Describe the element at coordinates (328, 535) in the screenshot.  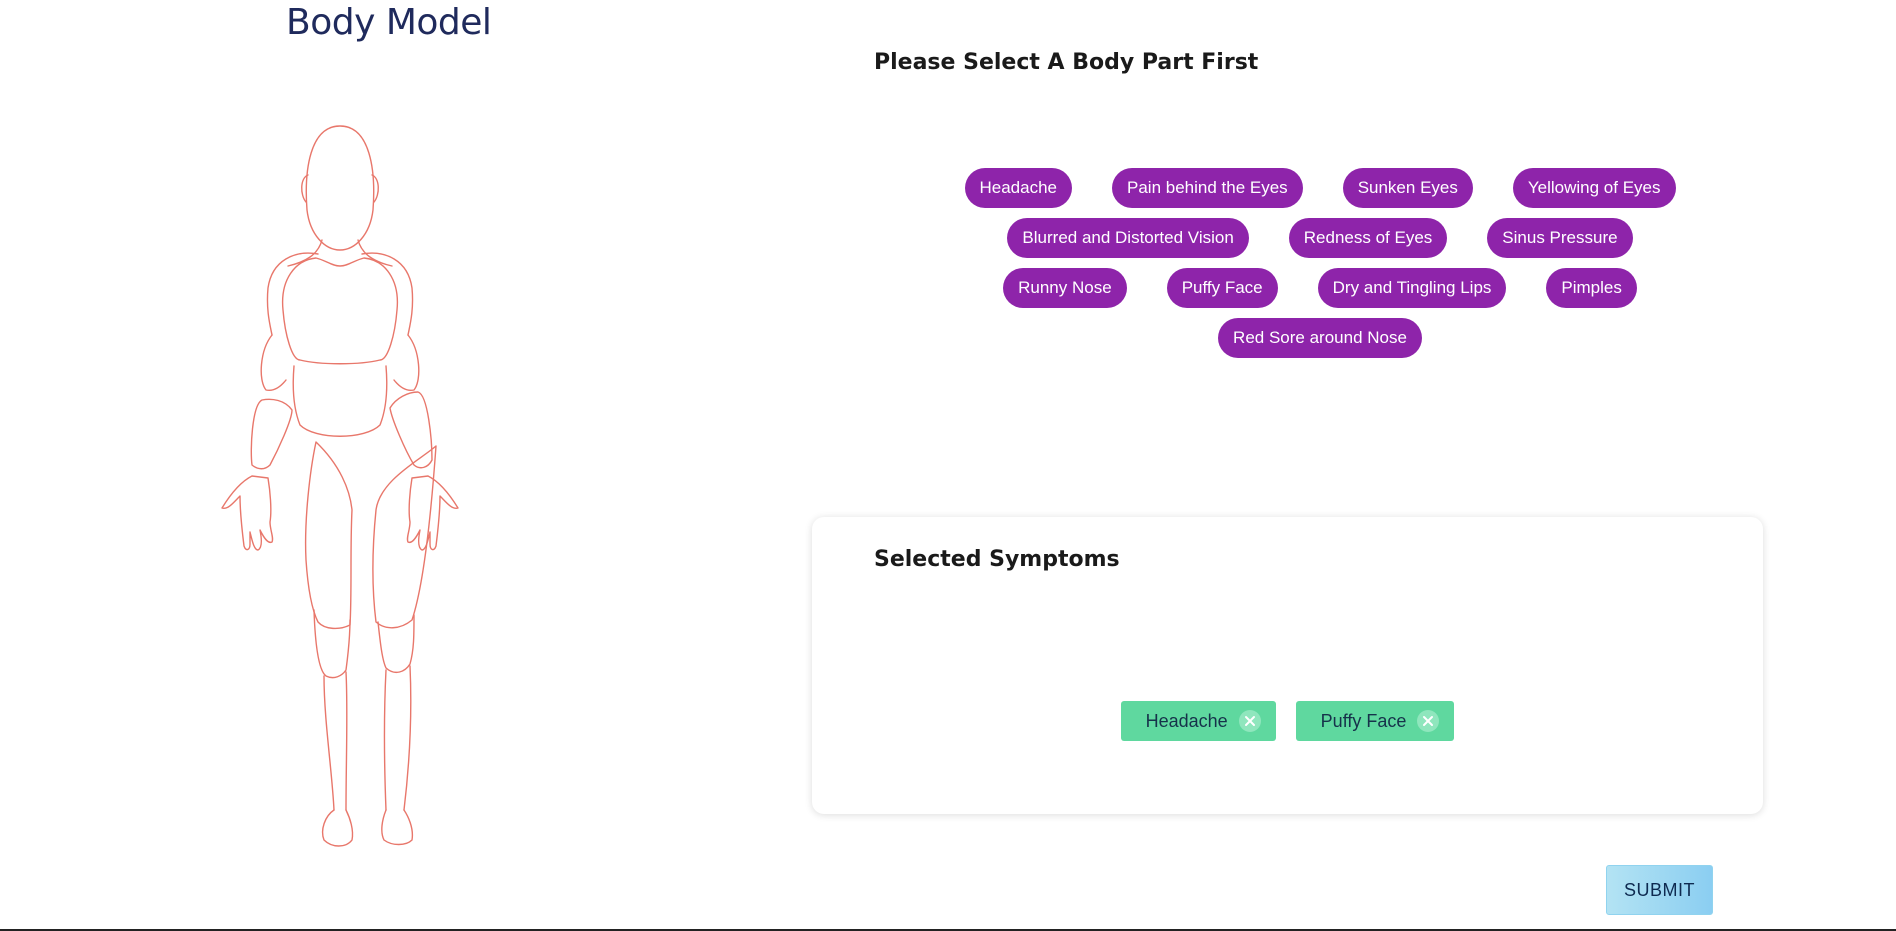
I see `body-part-left-thigh` at that location.